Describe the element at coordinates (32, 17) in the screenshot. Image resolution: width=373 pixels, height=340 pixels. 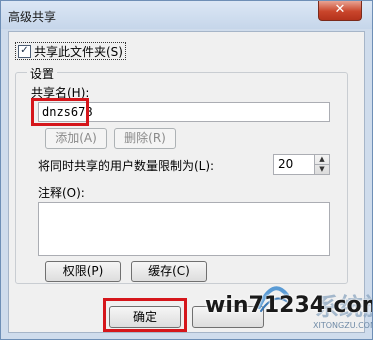
I see `window-title: 高级共享` at that location.